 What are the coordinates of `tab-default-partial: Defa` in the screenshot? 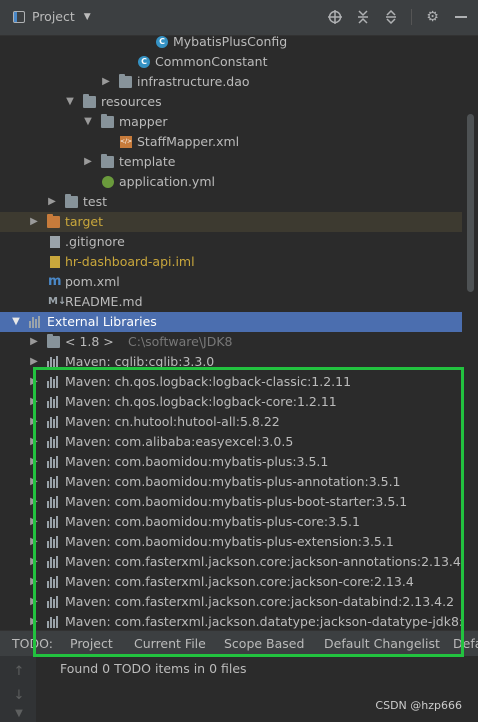 It's located at (465, 643).